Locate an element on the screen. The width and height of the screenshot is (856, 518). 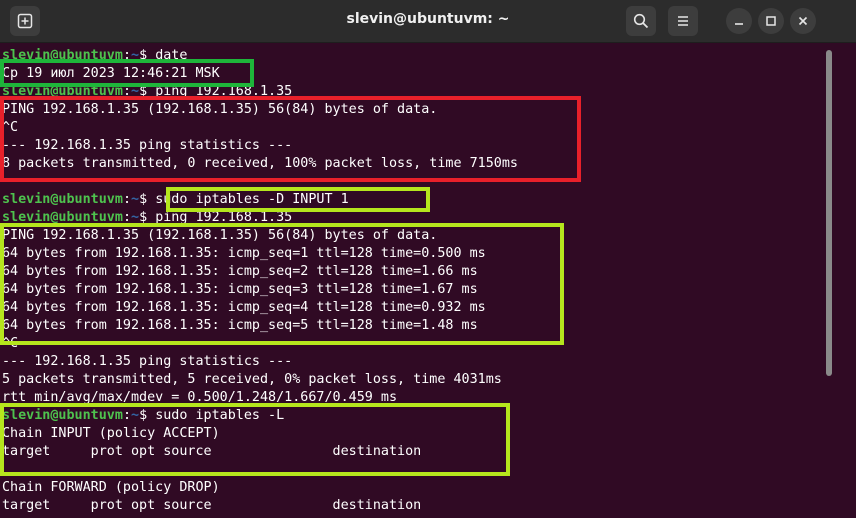
close-icon is located at coordinates (803, 21).